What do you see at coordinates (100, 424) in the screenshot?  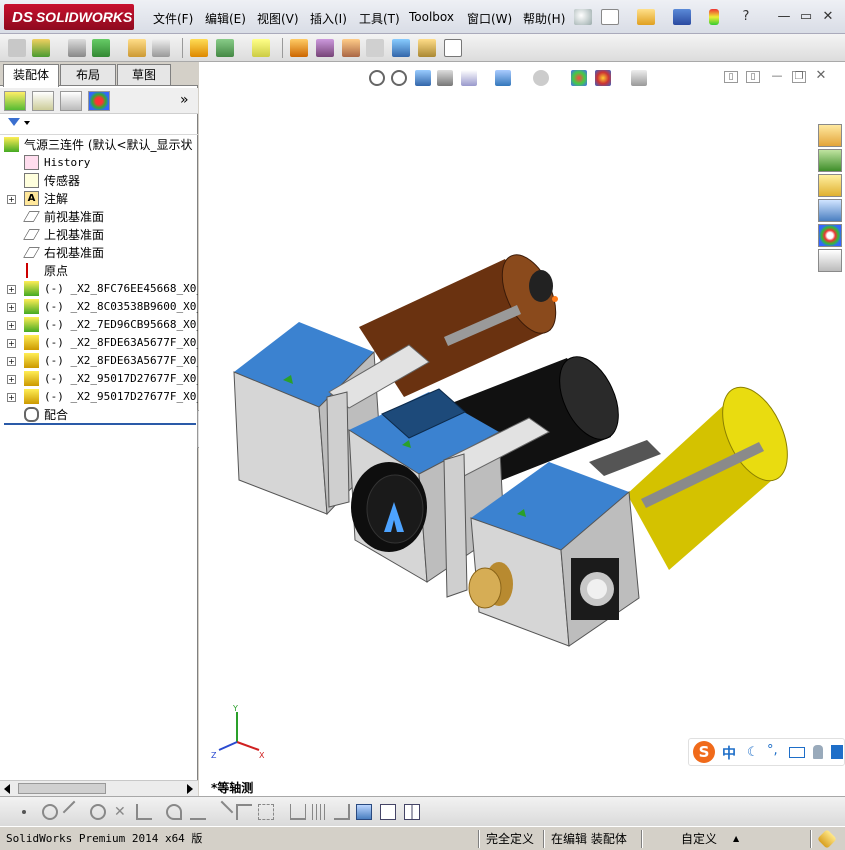 I see `rollback-bar` at bounding box center [100, 424].